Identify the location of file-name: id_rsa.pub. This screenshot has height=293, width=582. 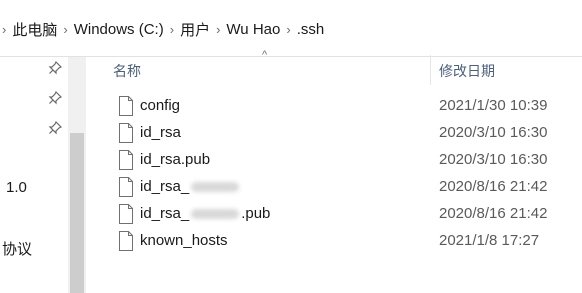
(175, 159).